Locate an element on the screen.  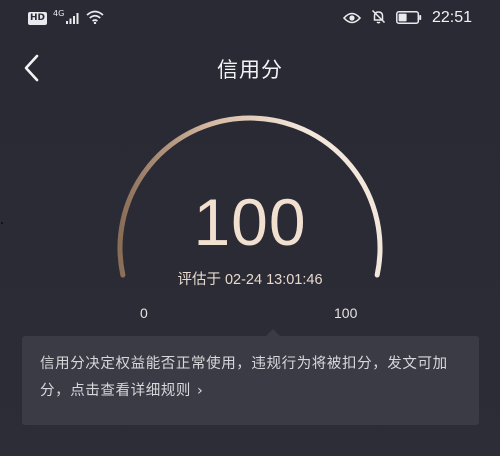
rules-link: 信用分决定权益能否正常使用，违规行为将被扣分，发文可加分，点击查看详细规则 is located at coordinates (244, 377).